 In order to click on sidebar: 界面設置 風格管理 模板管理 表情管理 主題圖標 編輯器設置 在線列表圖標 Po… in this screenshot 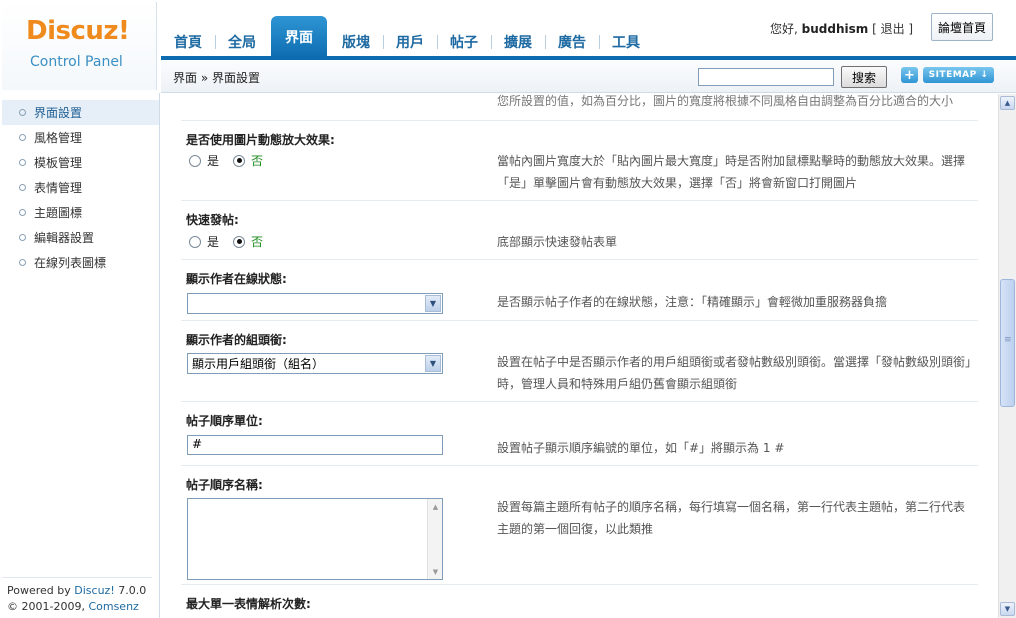, I will do `click(81, 355)`.